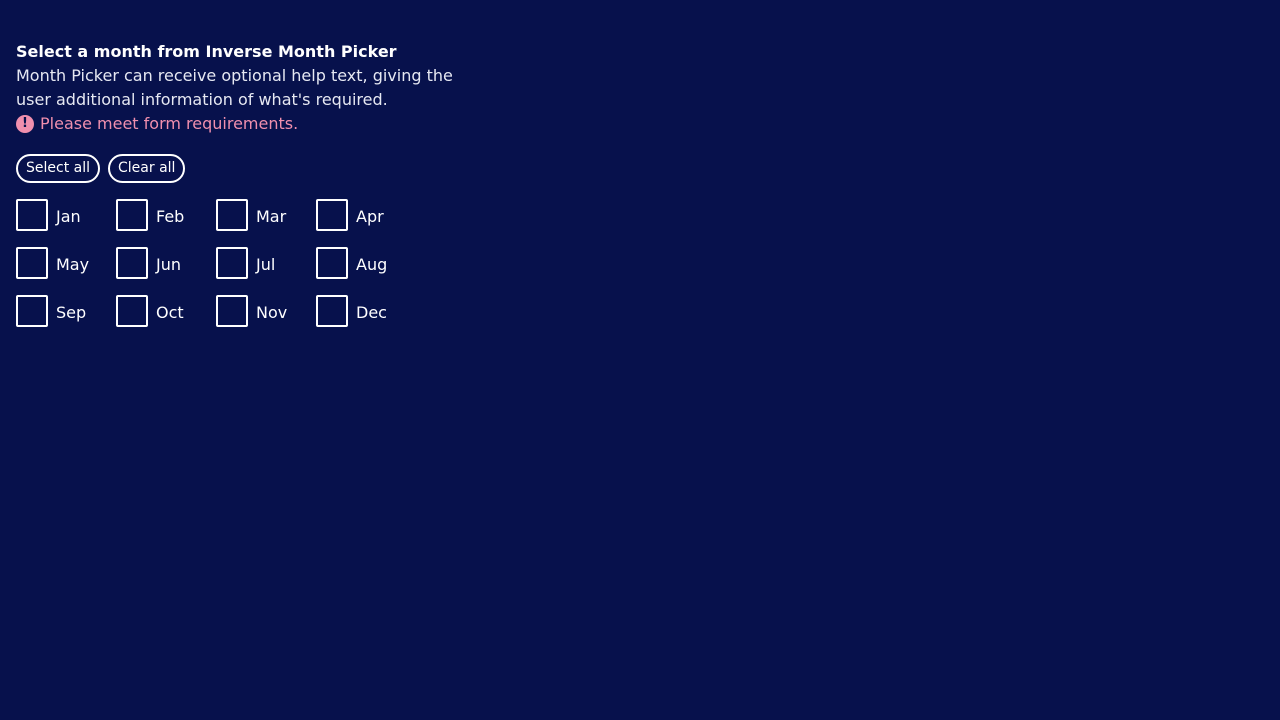 This screenshot has width=1280, height=720. I want to click on month-label: Aug, so click(372, 264).